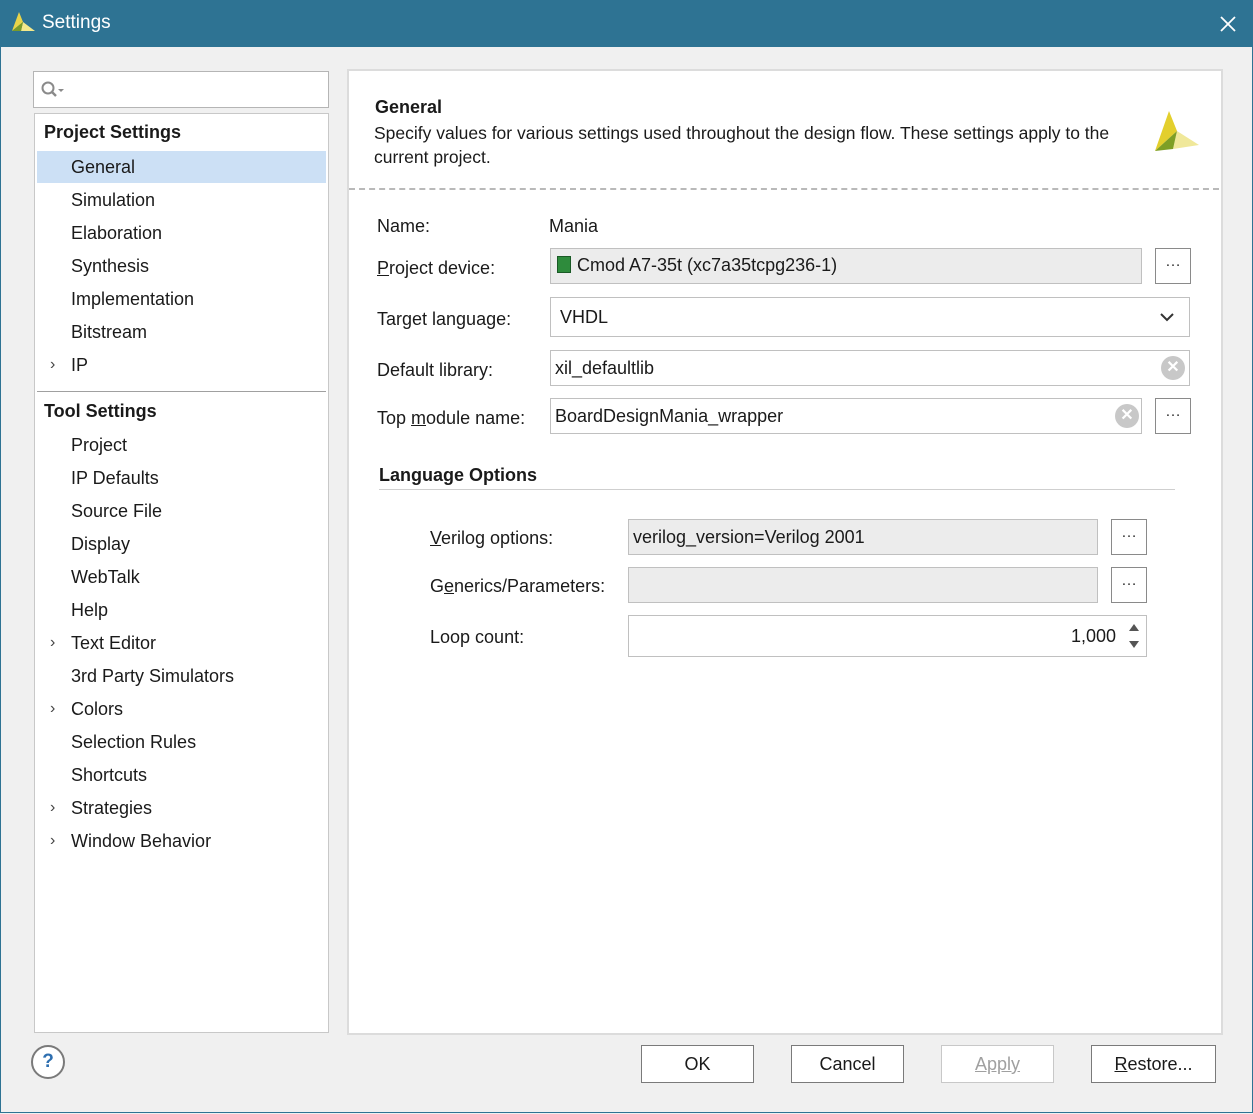 The width and height of the screenshot is (1253, 1114). Describe the element at coordinates (110, 266) in the screenshot. I see `tree-item-label: Synthesis` at that location.